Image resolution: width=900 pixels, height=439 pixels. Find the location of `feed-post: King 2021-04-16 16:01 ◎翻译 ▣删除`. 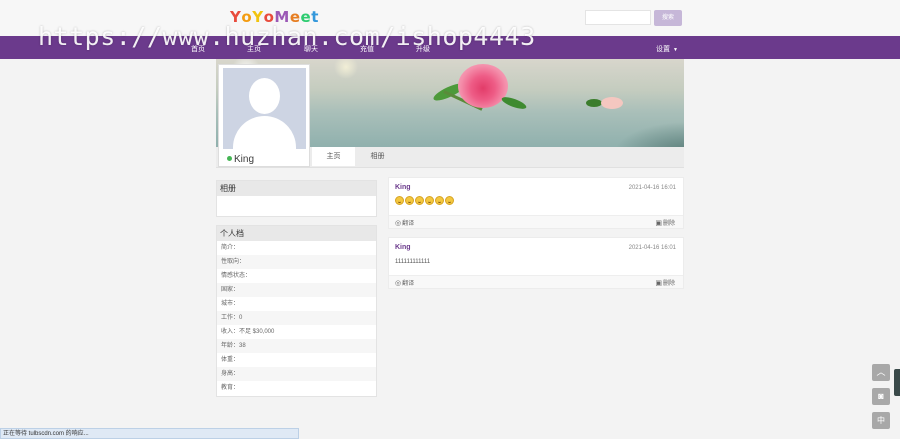

feed-post: King 2021-04-16 16:01 ◎翻译 ▣删除 is located at coordinates (536, 203).